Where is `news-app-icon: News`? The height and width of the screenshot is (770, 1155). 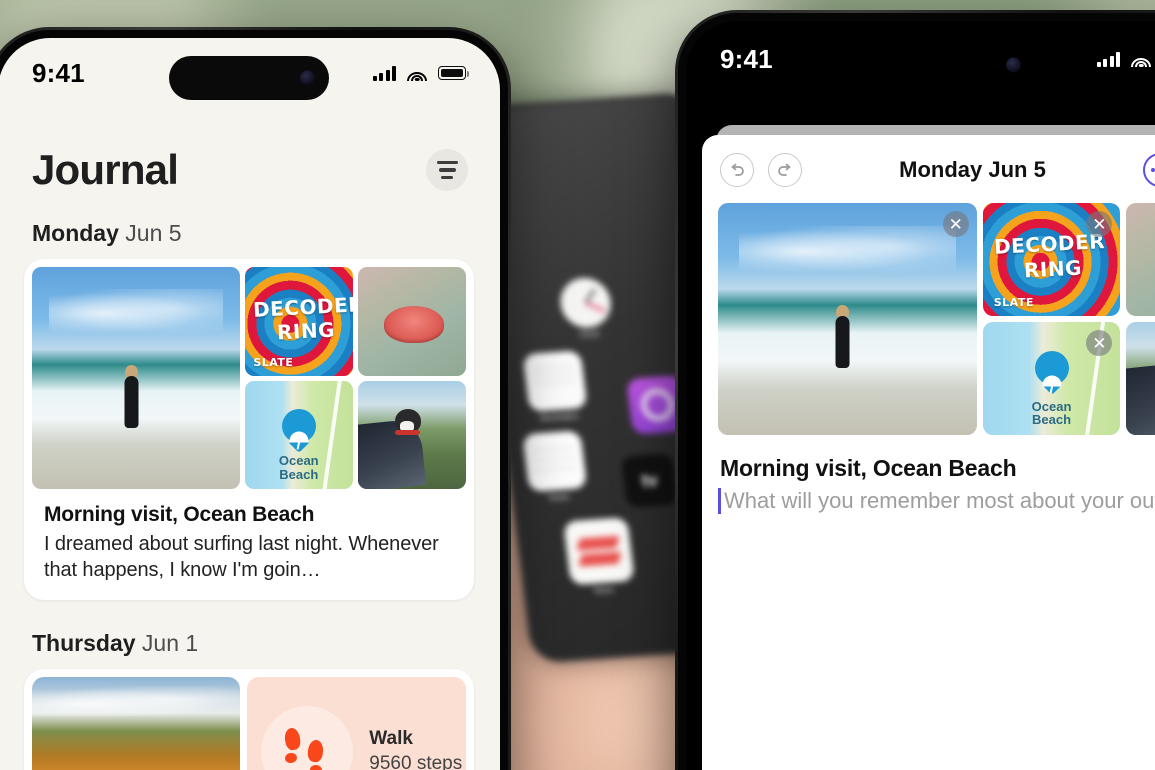 news-app-icon: News is located at coordinates (599, 556).